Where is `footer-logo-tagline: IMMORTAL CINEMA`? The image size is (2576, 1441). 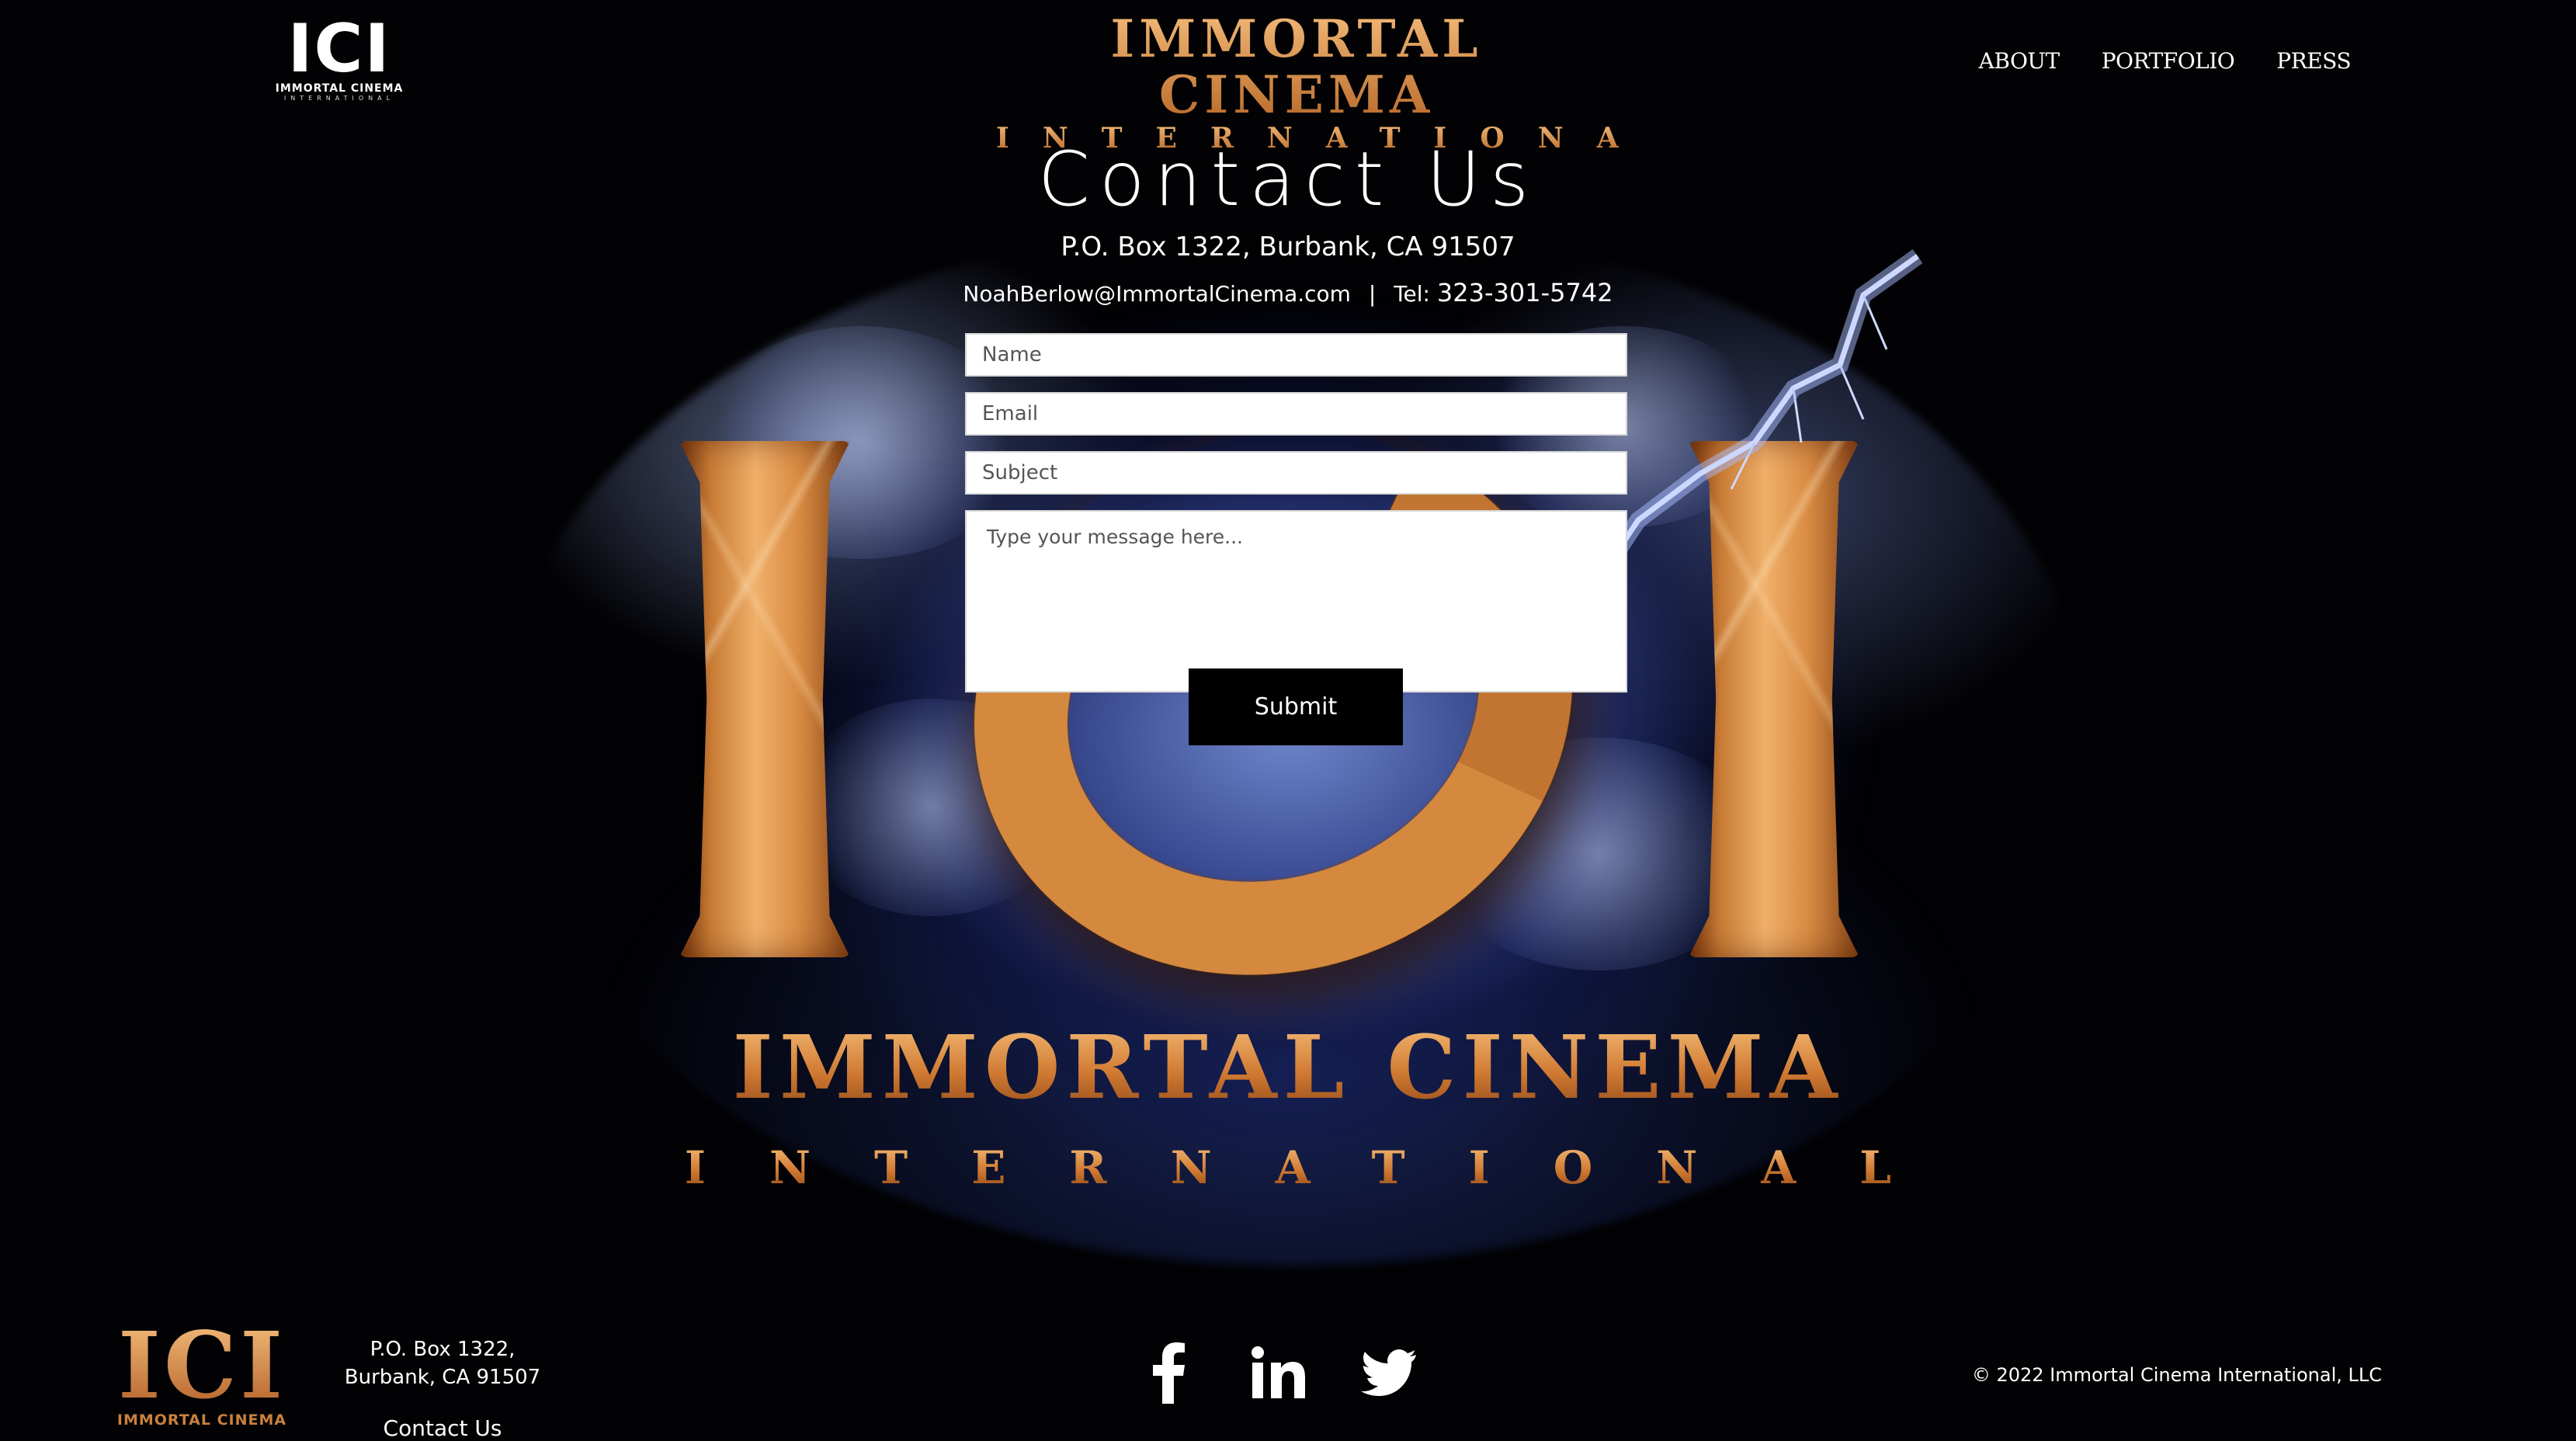 footer-logo-tagline: IMMORTAL CINEMA is located at coordinates (201, 1420).